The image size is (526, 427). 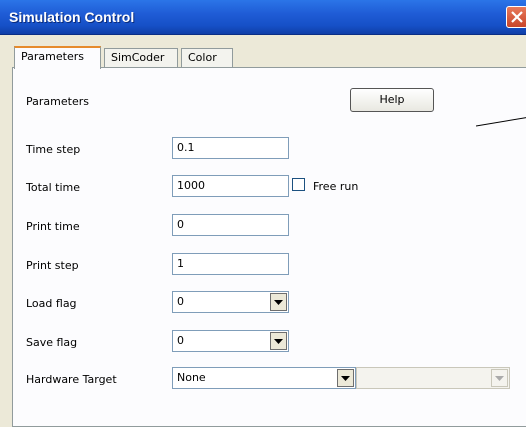 I want to click on window-title: Simulation Control, so click(x=72, y=17).